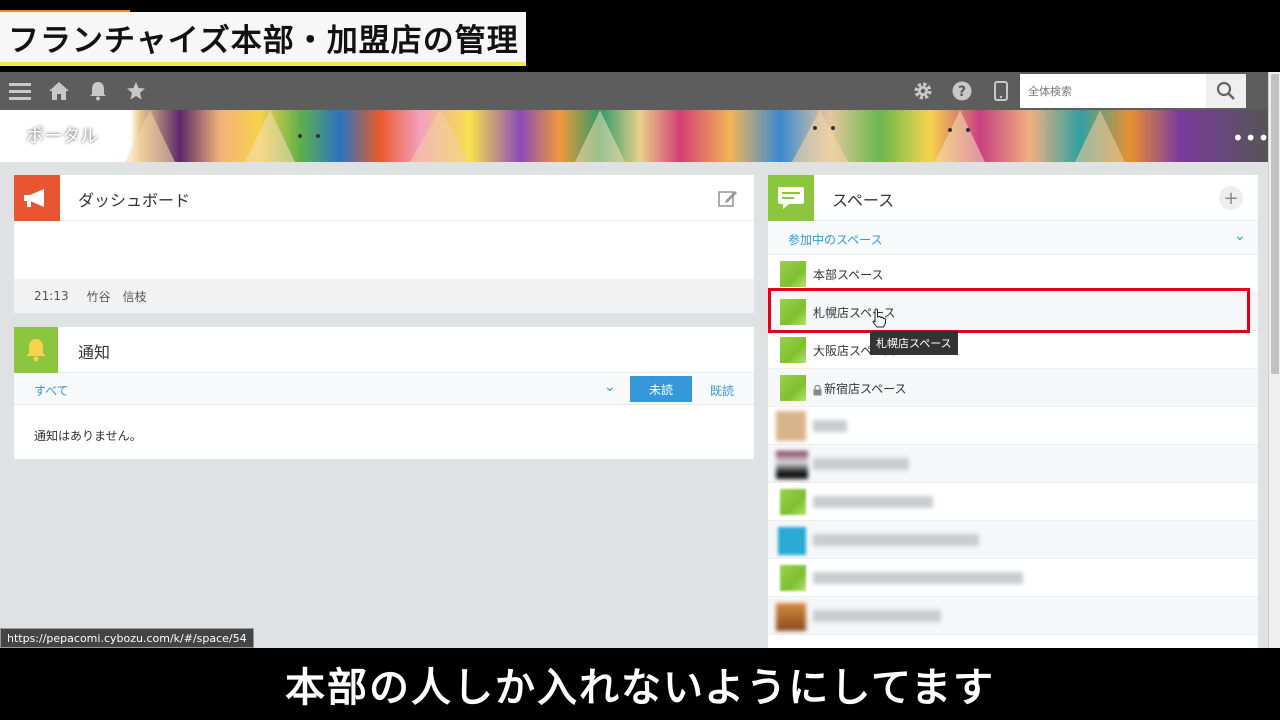 The height and width of the screenshot is (720, 1280). I want to click on unread-tab: 未読, so click(661, 389).